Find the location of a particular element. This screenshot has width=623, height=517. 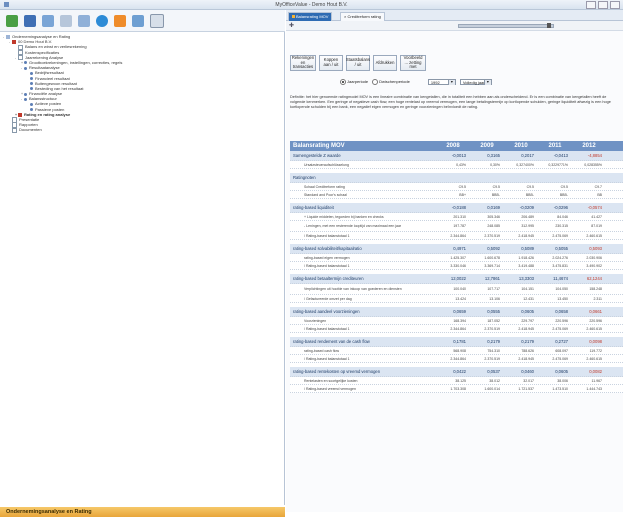

tree-node: Documenten is located at coordinates (142, 130).